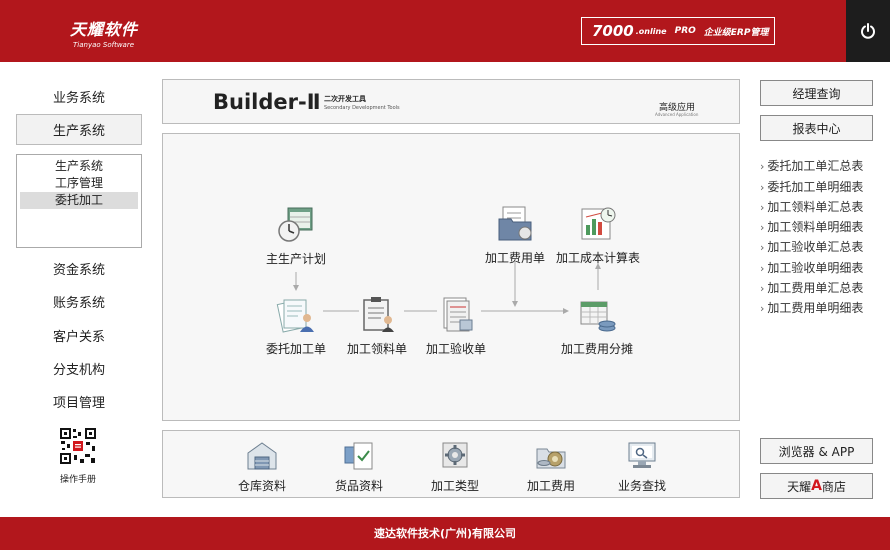 The width and height of the screenshot is (890, 550). I want to click on report-link: › 加工费用单汇总表, so click(811, 287).